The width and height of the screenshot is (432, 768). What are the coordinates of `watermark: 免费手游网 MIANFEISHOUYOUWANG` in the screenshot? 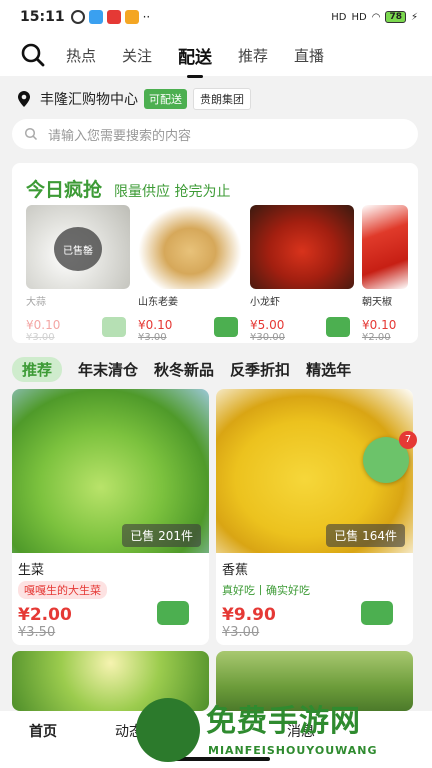 It's located at (281, 731).